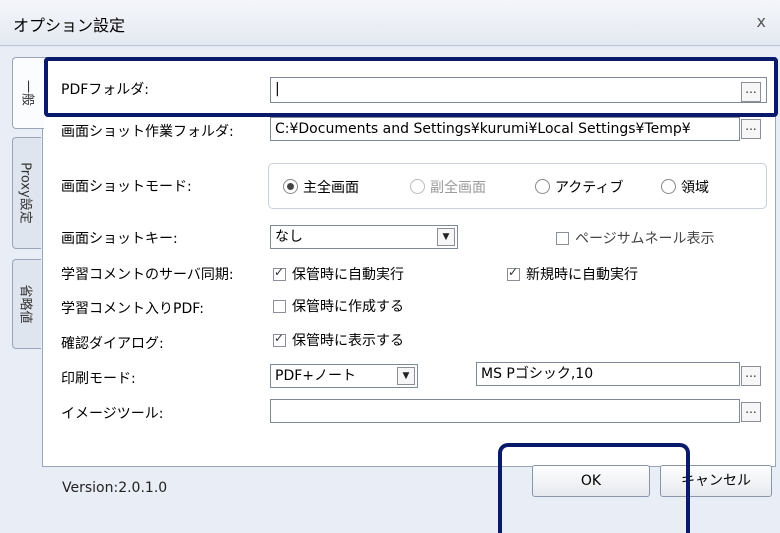  I want to click on radio-sub-screen: 副全画面, so click(448, 187).